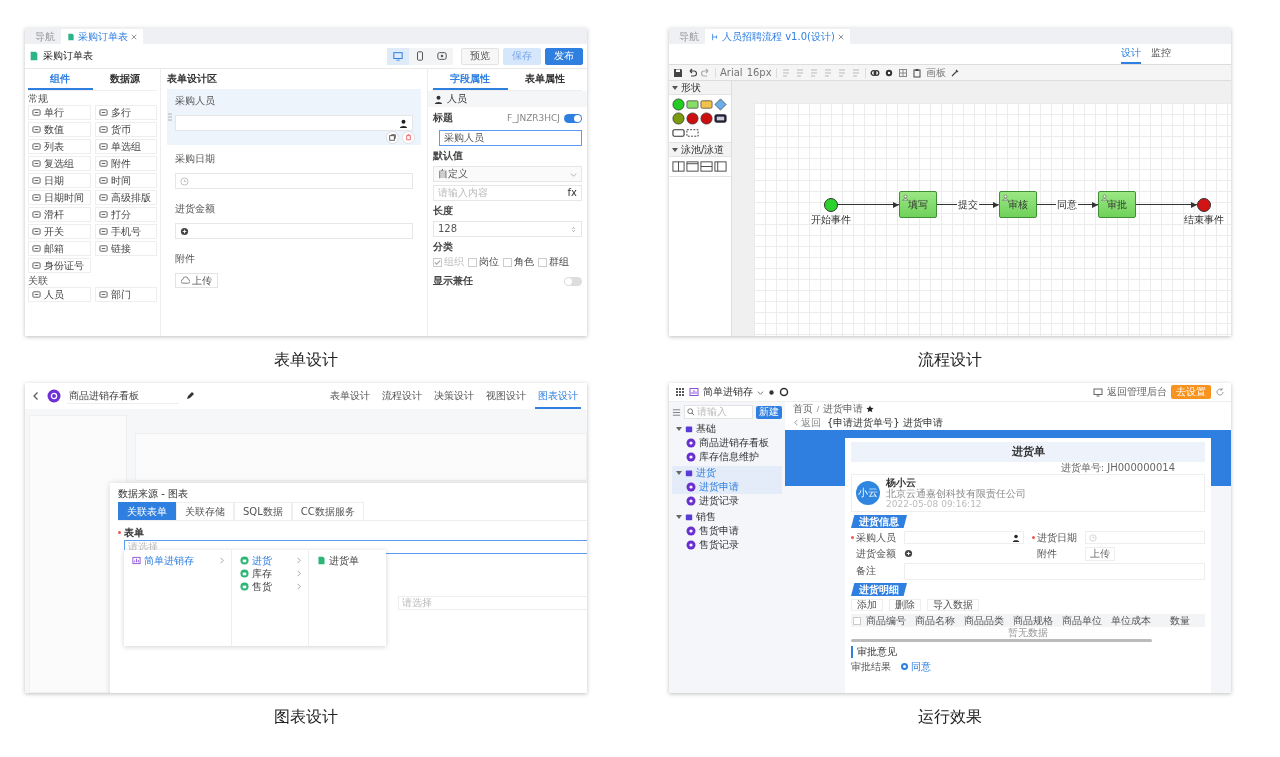 The image size is (1280, 757). Describe the element at coordinates (124, 78) in the screenshot. I see `tab: 数据源` at that location.